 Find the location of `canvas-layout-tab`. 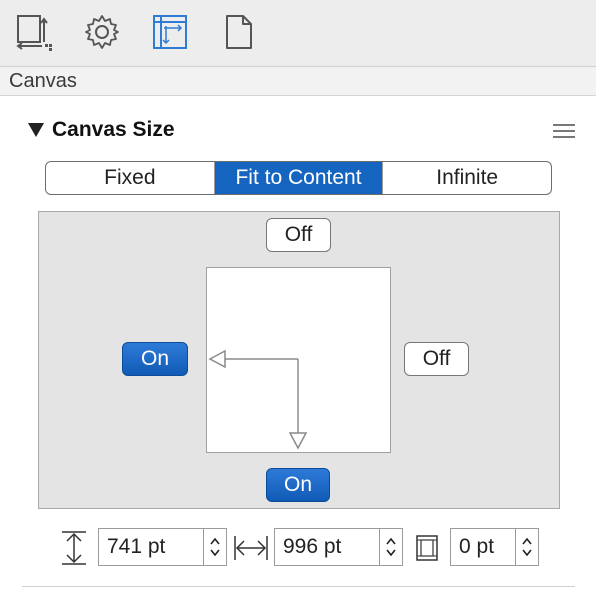

canvas-layout-tab is located at coordinates (170, 32).